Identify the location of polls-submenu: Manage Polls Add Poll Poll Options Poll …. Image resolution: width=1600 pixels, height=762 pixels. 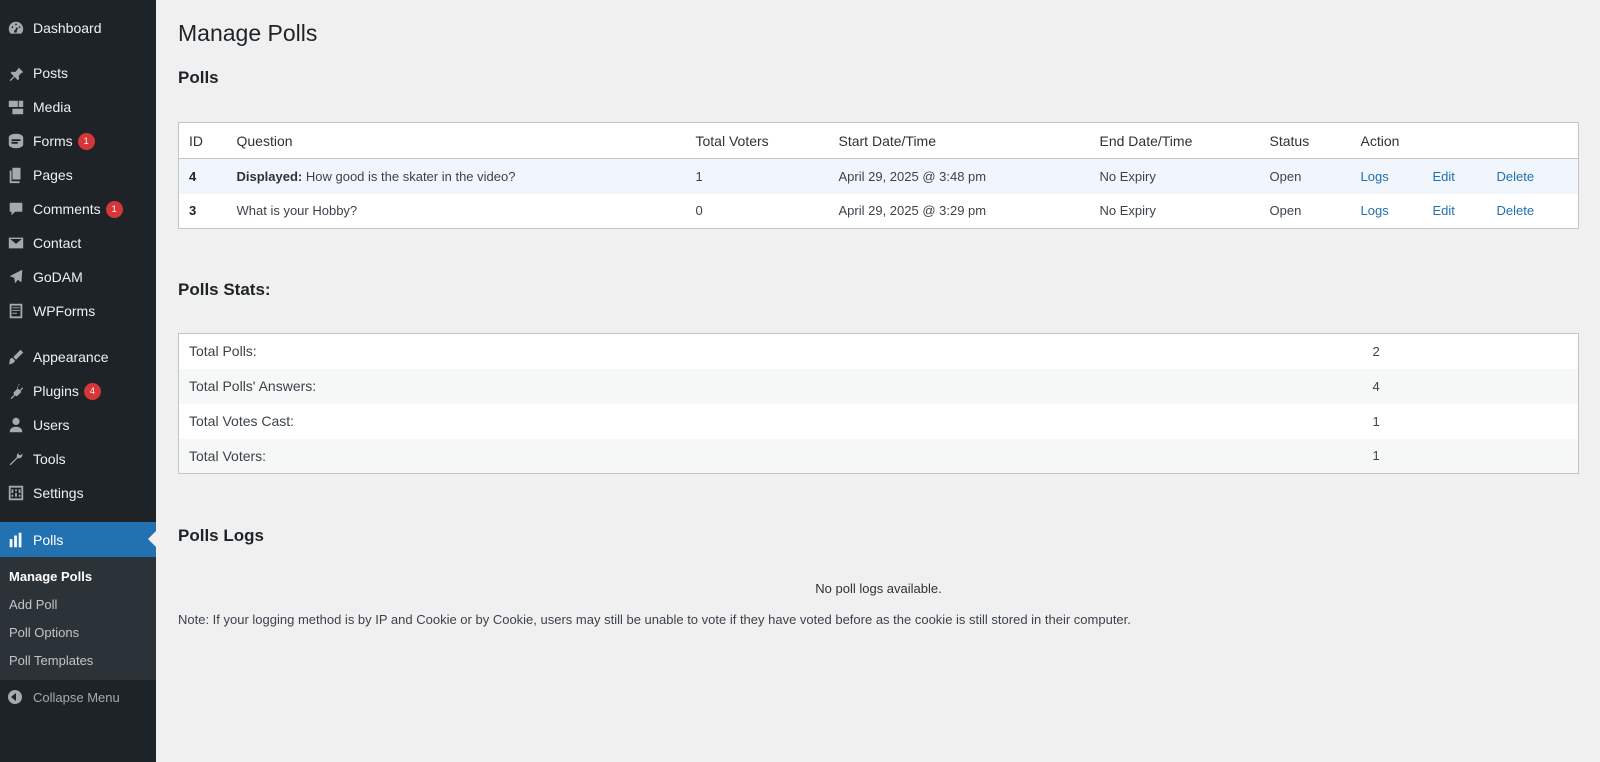
(78, 618).